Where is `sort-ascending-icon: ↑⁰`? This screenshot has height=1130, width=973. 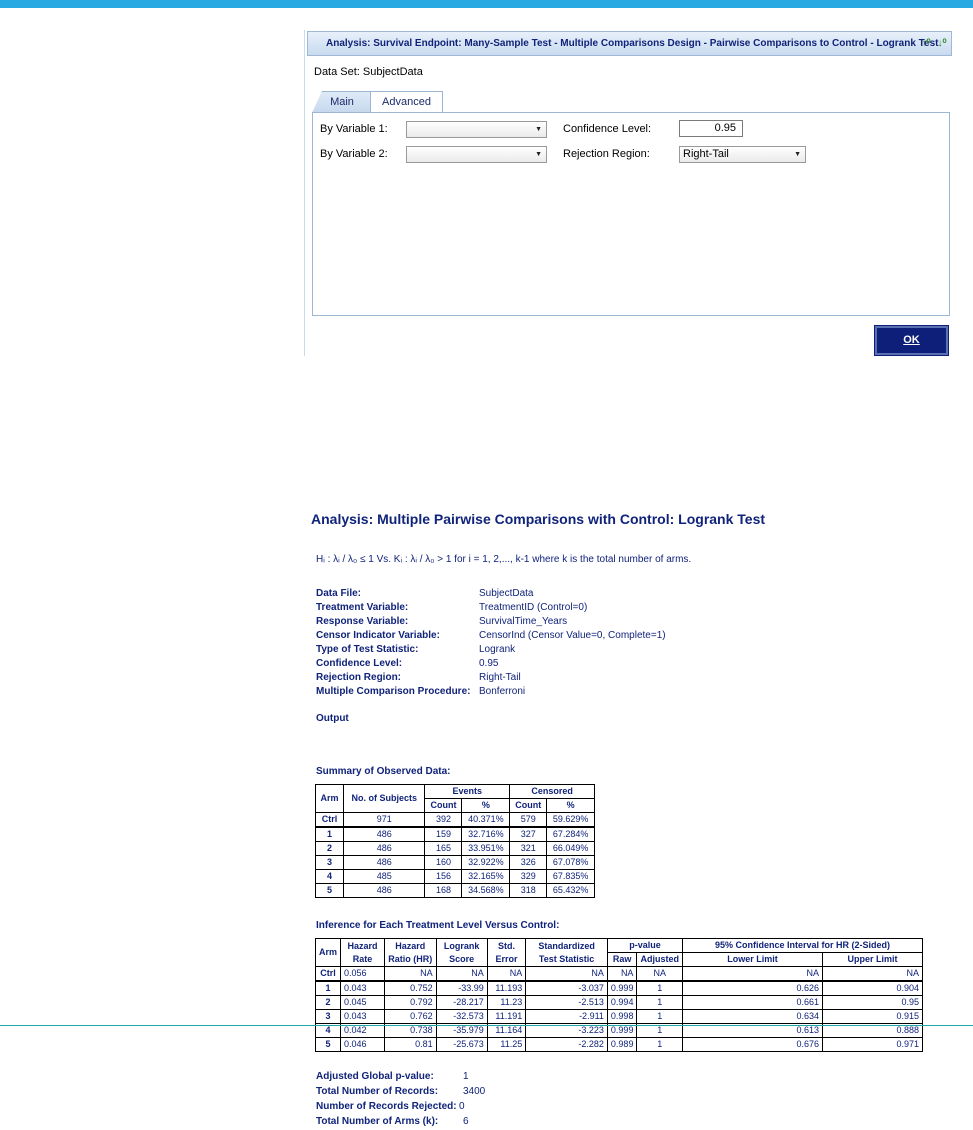 sort-ascending-icon: ↑⁰ is located at coordinates (926, 44).